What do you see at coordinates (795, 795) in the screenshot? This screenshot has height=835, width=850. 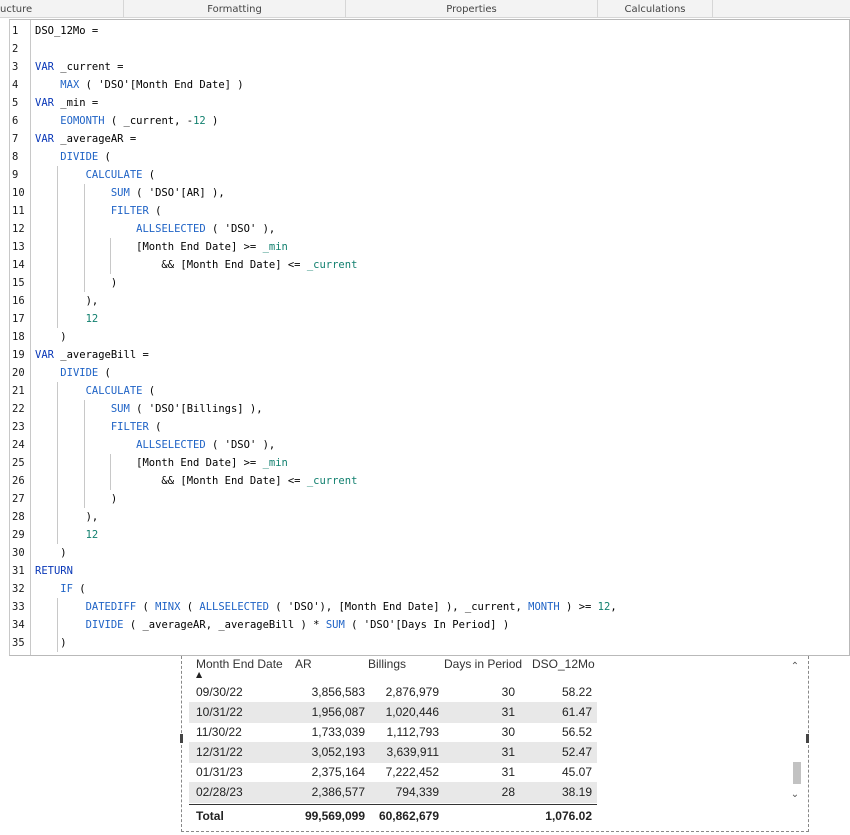 I see `scroll-down-icon: ⌄` at bounding box center [795, 795].